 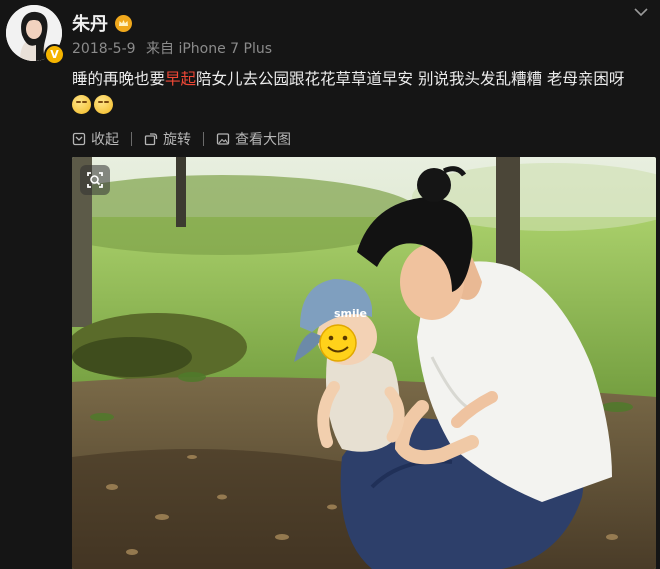 I want to click on view-large-button: 查看大图, so click(x=253, y=139).